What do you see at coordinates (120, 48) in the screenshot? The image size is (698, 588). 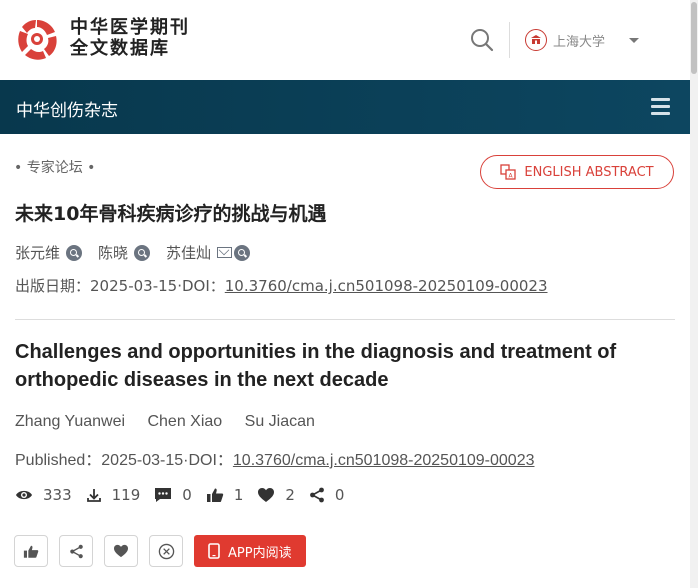 I see `logo-line2: 全文数据库` at bounding box center [120, 48].